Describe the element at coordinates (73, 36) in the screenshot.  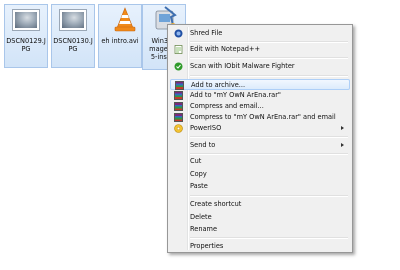
I see `desktop-file-dscn0130: DSCN0130.J PG` at that location.